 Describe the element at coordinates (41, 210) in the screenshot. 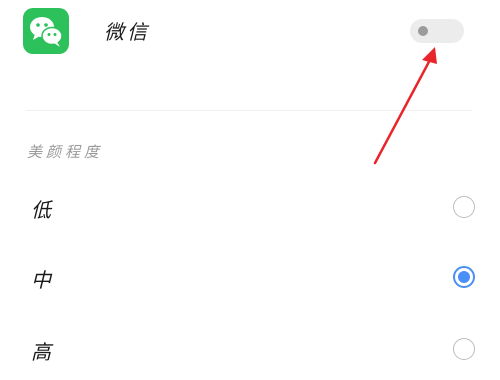

I see `option-label-low: 低` at that location.